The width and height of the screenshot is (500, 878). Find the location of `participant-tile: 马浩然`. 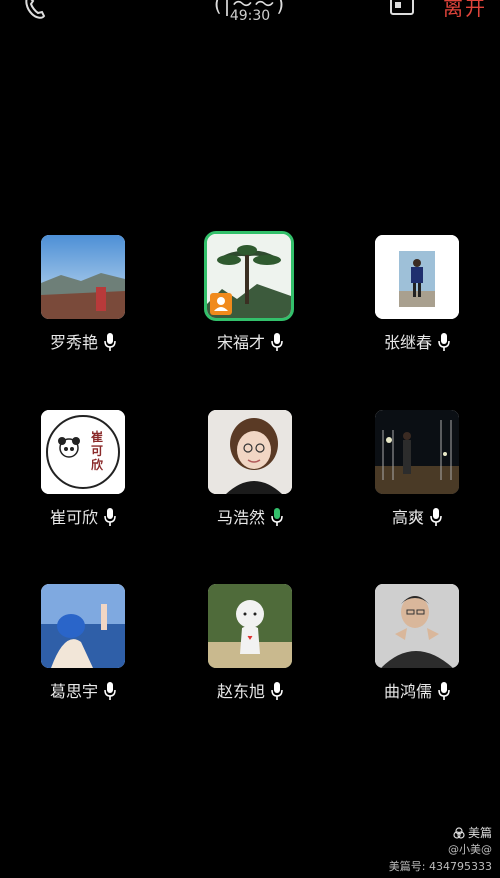

participant-tile: 马浩然 is located at coordinates (250, 475).